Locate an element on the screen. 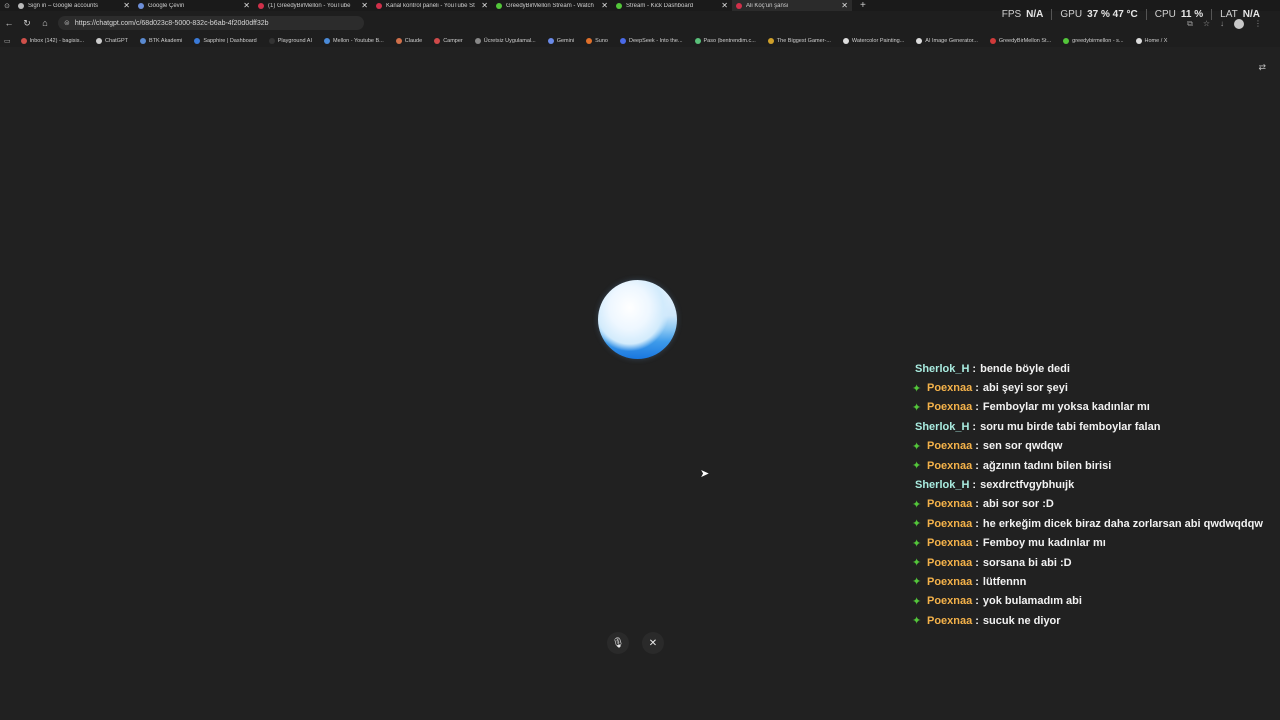 This screenshot has width=1280, height=720. gpu-label: GPU is located at coordinates (1071, 14).